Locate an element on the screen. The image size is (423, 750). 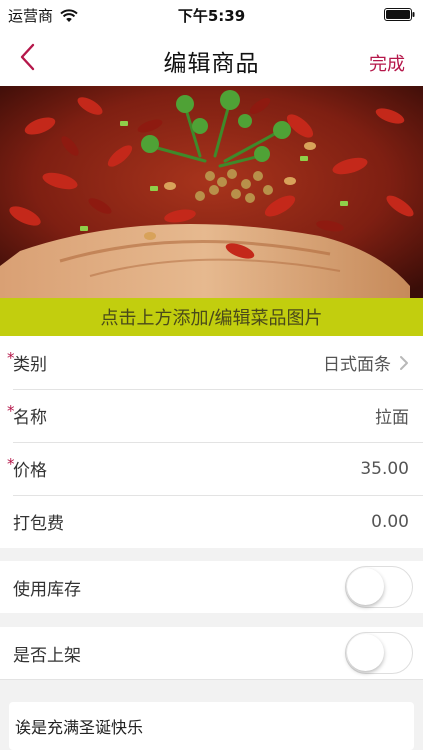
nav-bar: 编辑商品 完成 is located at coordinates (211, 57).